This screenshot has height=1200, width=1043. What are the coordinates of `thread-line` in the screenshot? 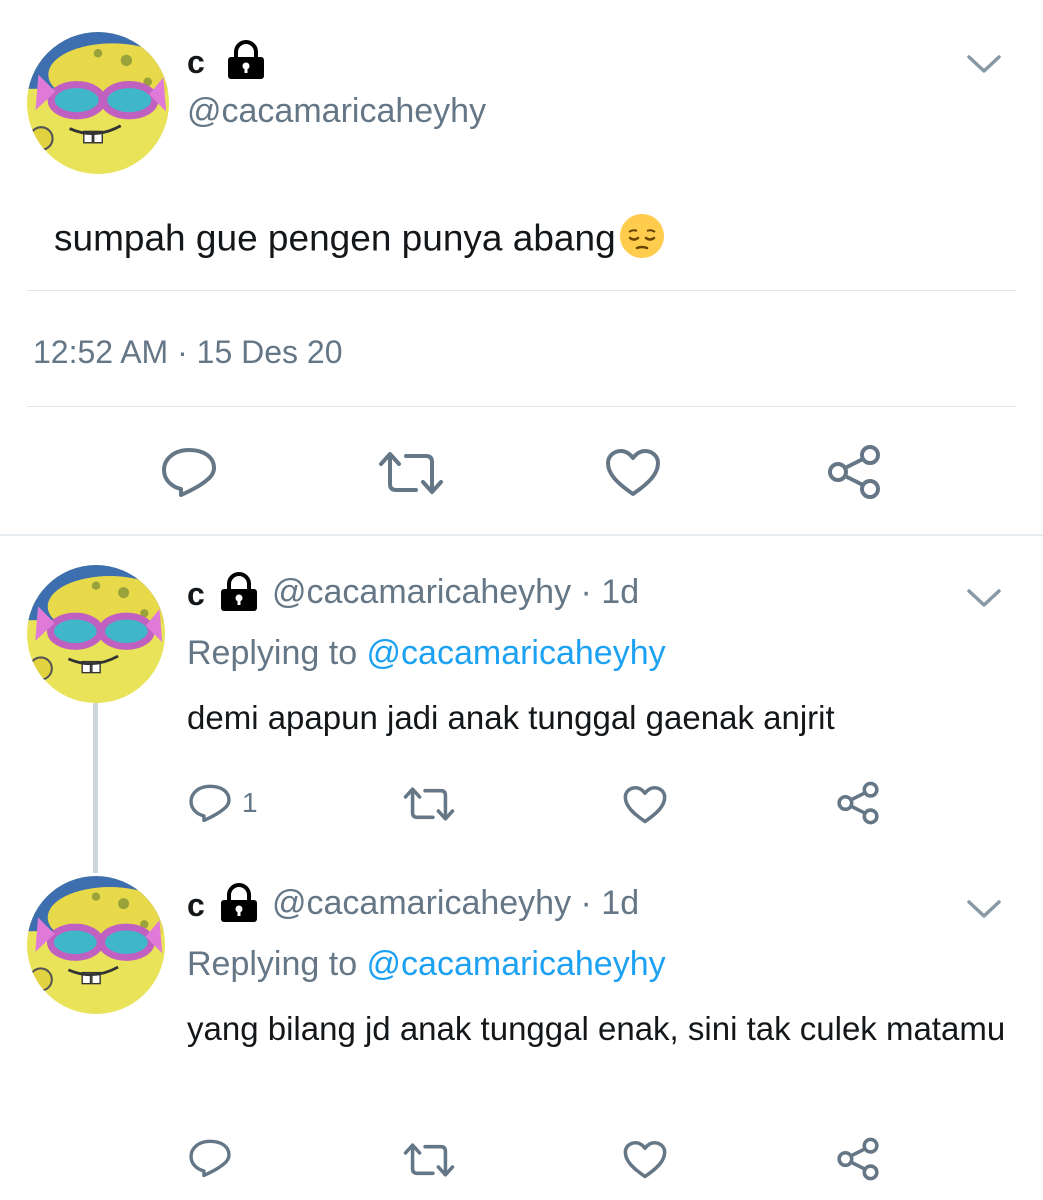 It's located at (95, 788).